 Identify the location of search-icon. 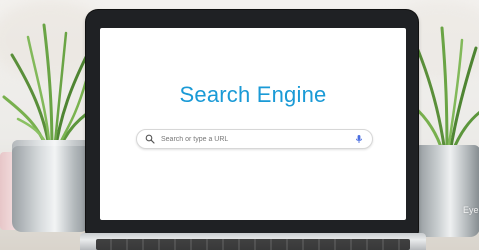
(150, 139).